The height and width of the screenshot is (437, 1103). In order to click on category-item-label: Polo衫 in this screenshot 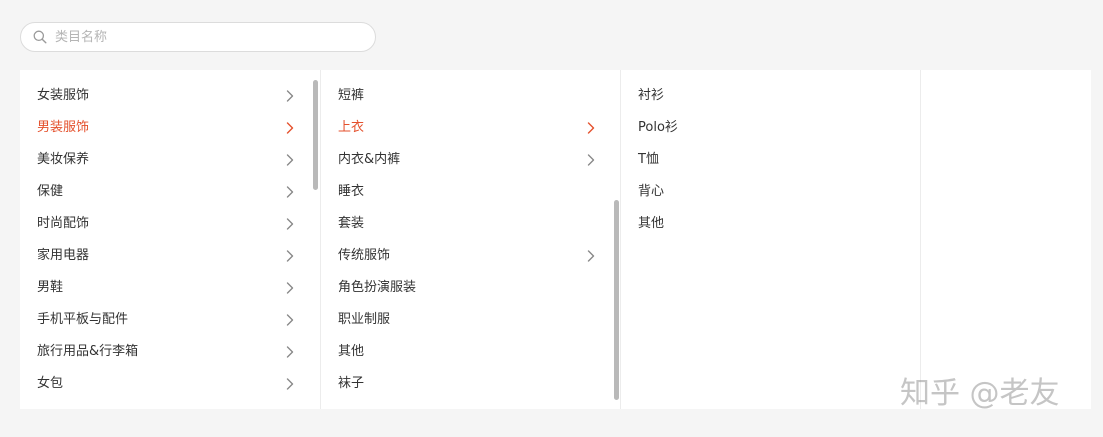, I will do `click(658, 127)`.